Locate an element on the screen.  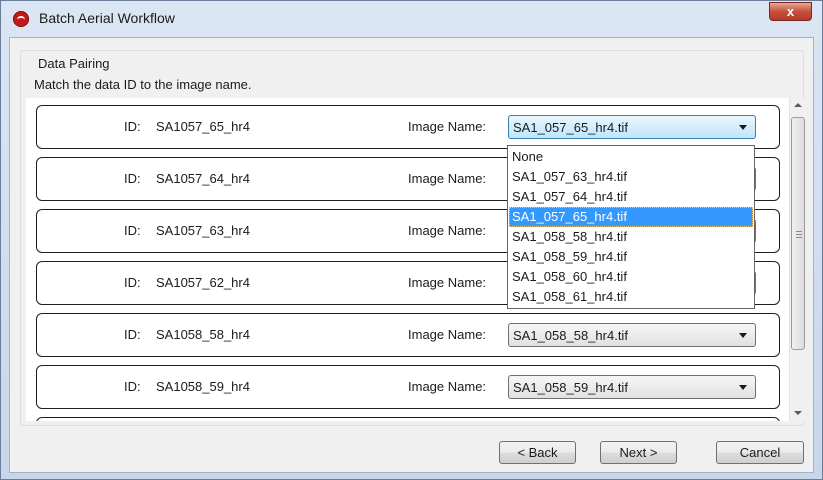
dropdown-option: SA1_058_59_hr4.tif is located at coordinates (631, 257).